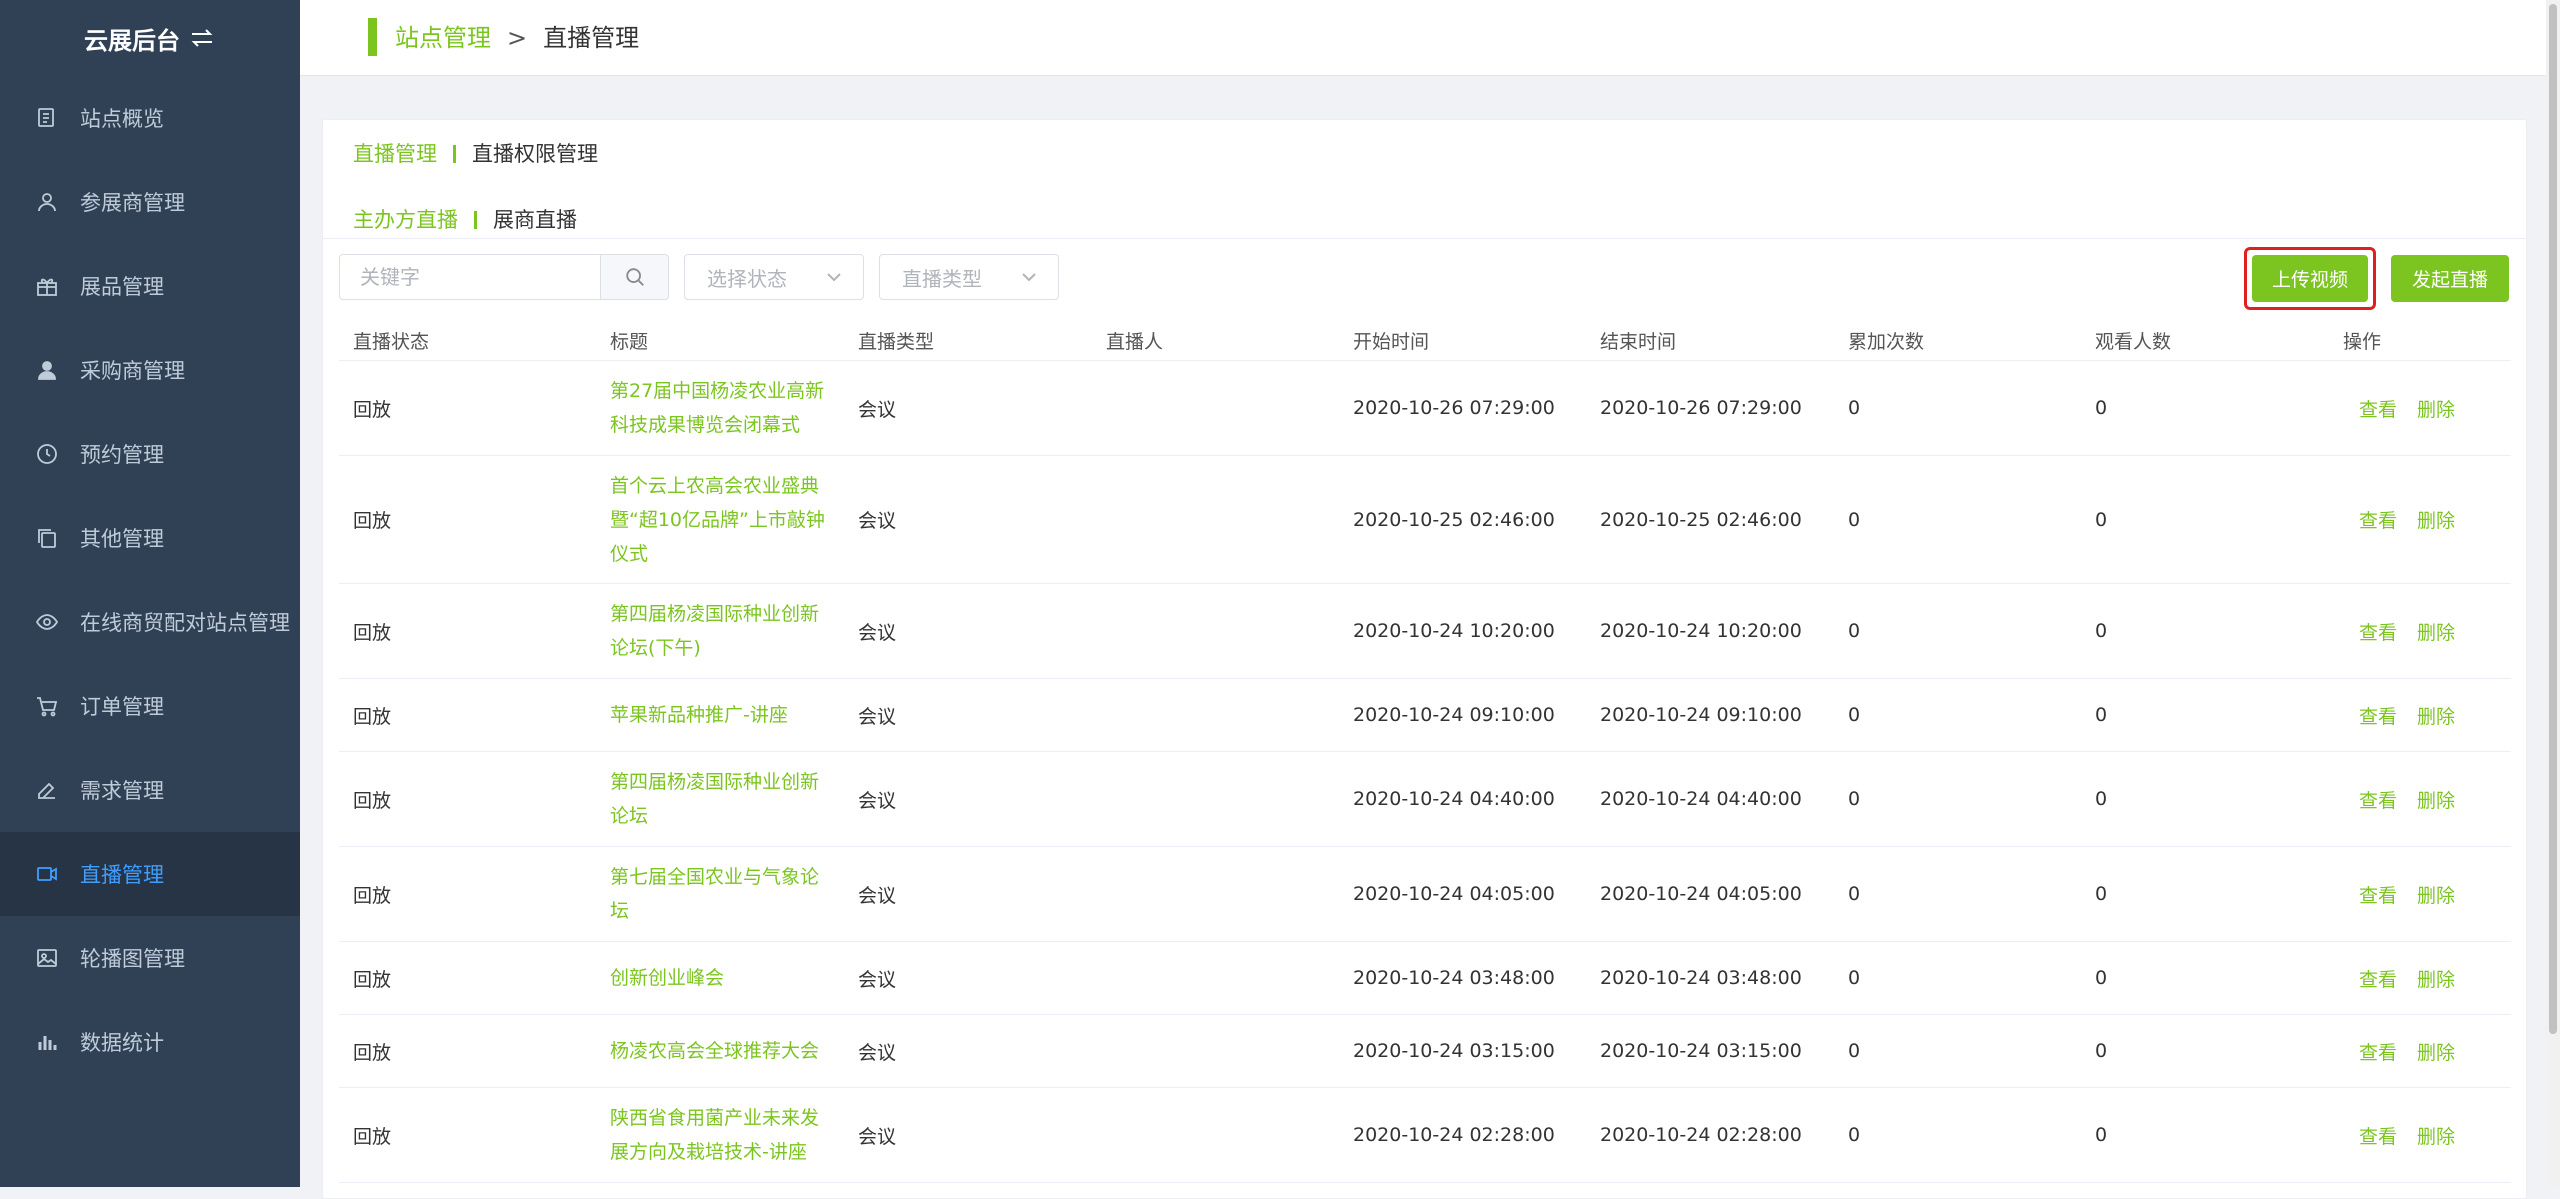 Image resolution: width=2560 pixels, height=1199 pixels. I want to click on sidebar-item-4: 预约管理, so click(150, 454).